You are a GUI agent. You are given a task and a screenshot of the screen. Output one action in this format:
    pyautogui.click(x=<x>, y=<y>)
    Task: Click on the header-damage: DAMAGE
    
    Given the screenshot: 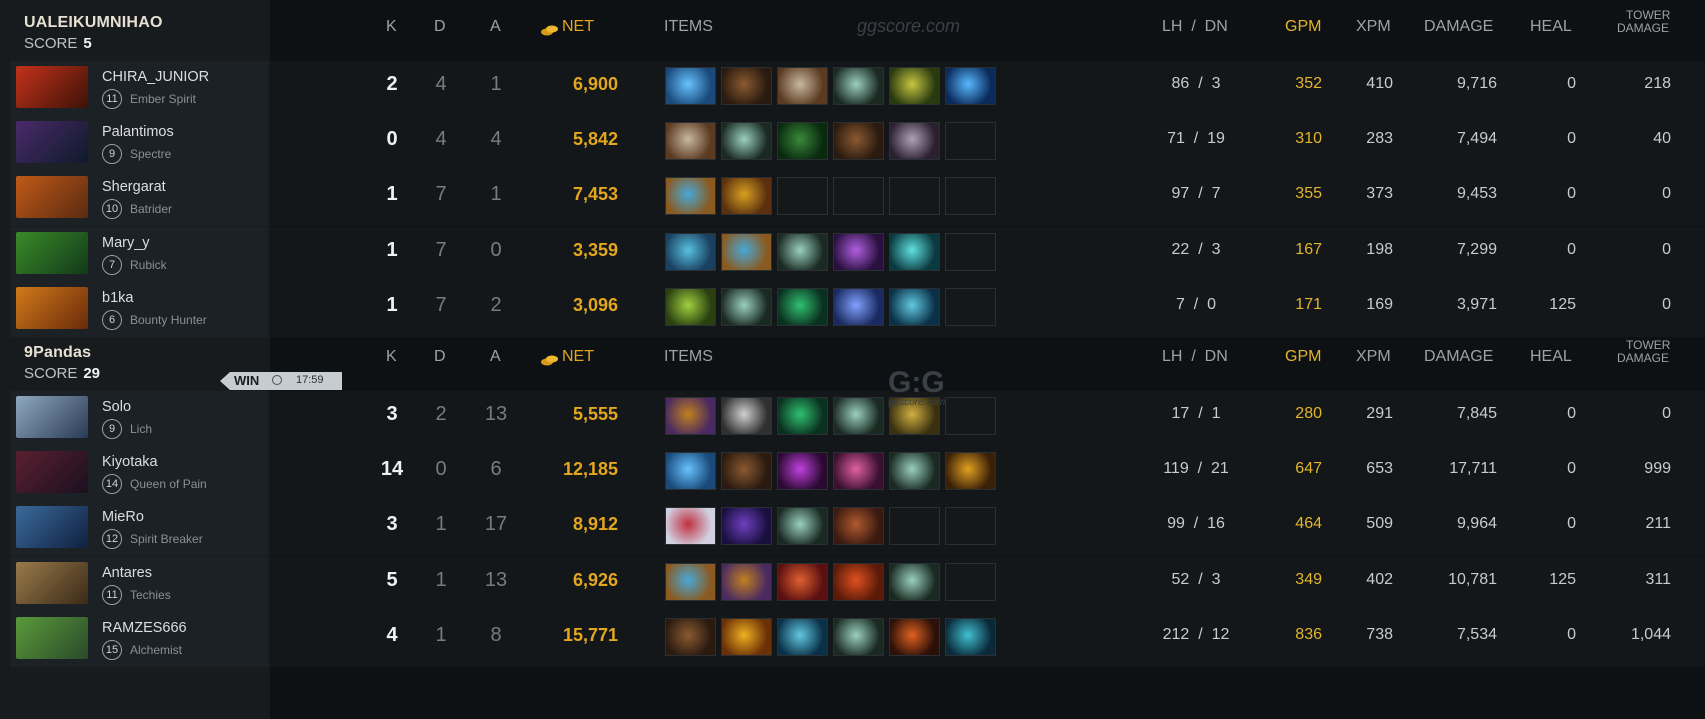 What is the action you would take?
    pyautogui.click(x=1459, y=356)
    